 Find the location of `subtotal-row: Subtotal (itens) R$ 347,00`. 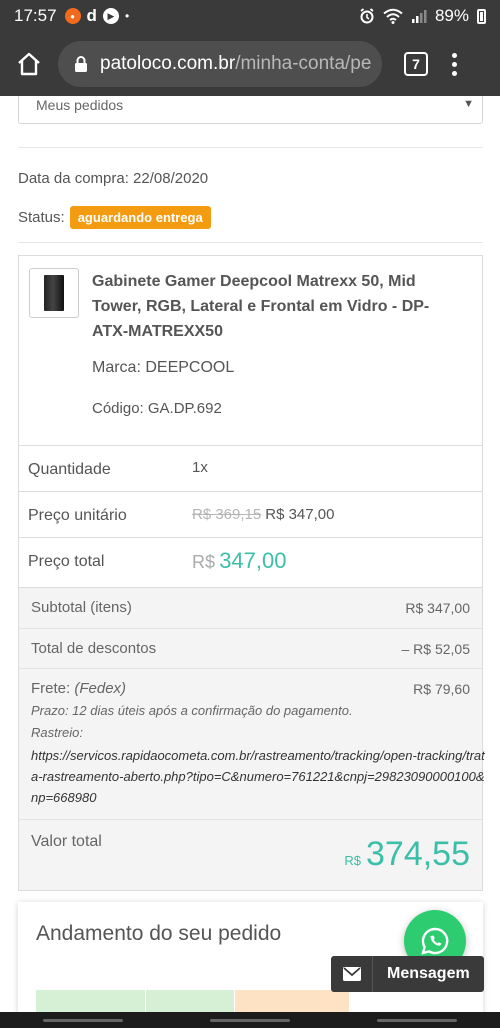

subtotal-row: Subtotal (itens) R$ 347,00 is located at coordinates (250, 608).